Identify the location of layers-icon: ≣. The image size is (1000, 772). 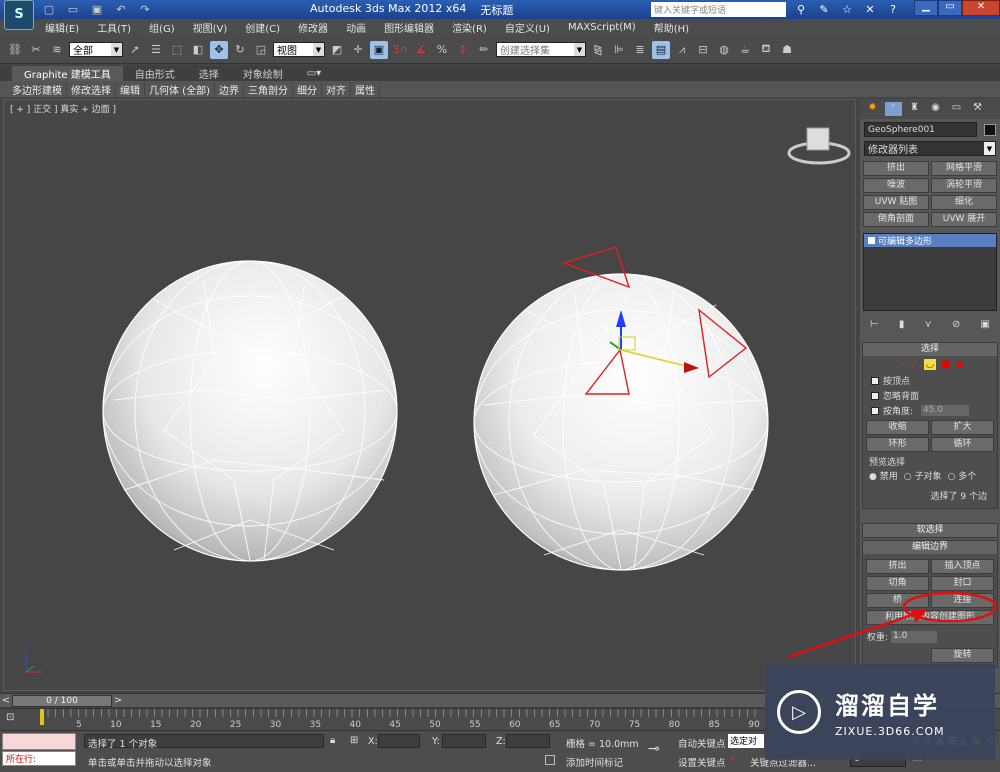
(640, 50).